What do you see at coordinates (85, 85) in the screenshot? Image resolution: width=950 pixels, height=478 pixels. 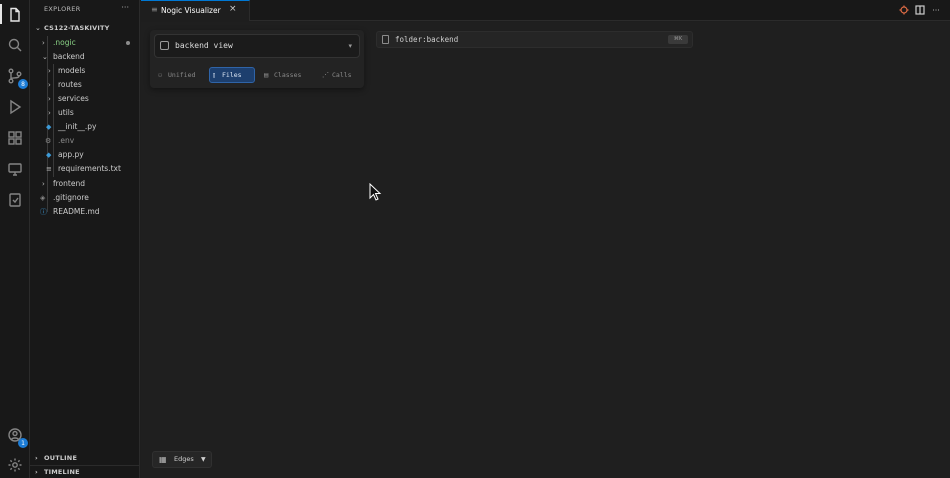 I see `tree-folder-routes: › routes` at bounding box center [85, 85].